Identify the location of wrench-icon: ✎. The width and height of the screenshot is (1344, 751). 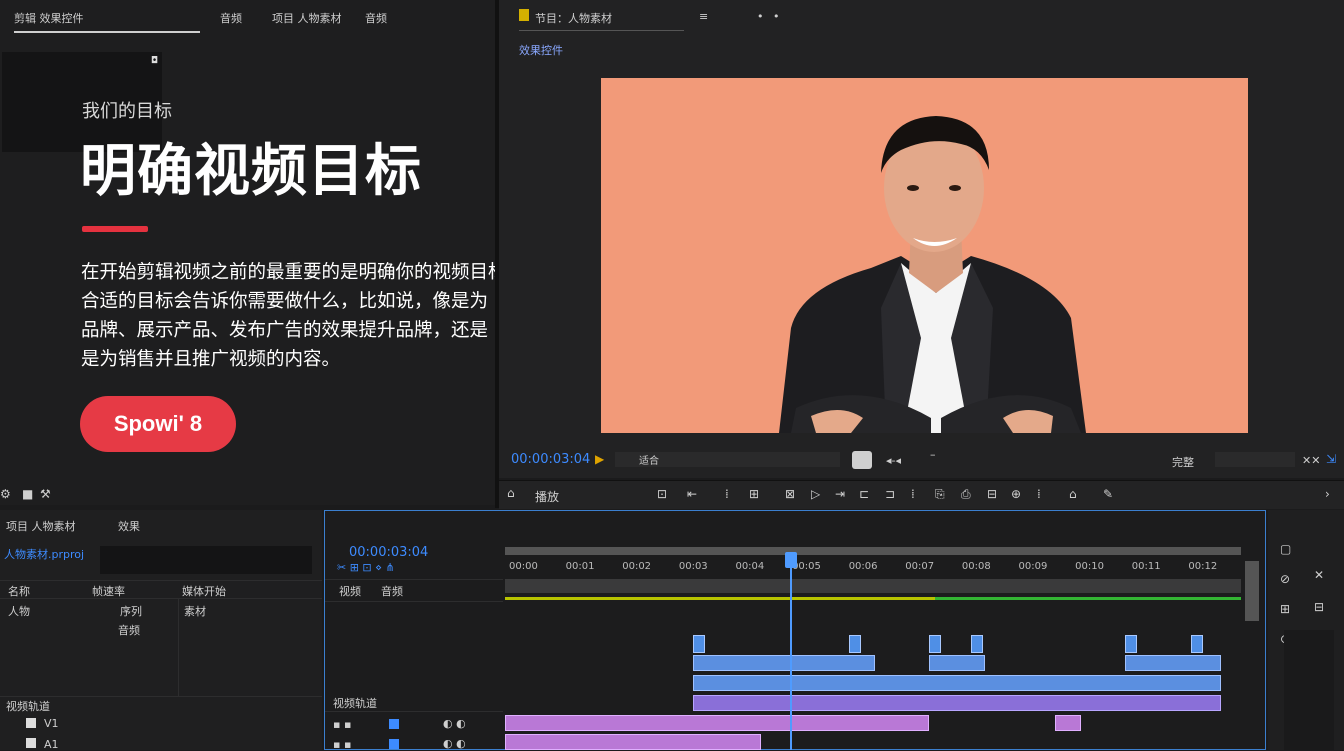
(1108, 494).